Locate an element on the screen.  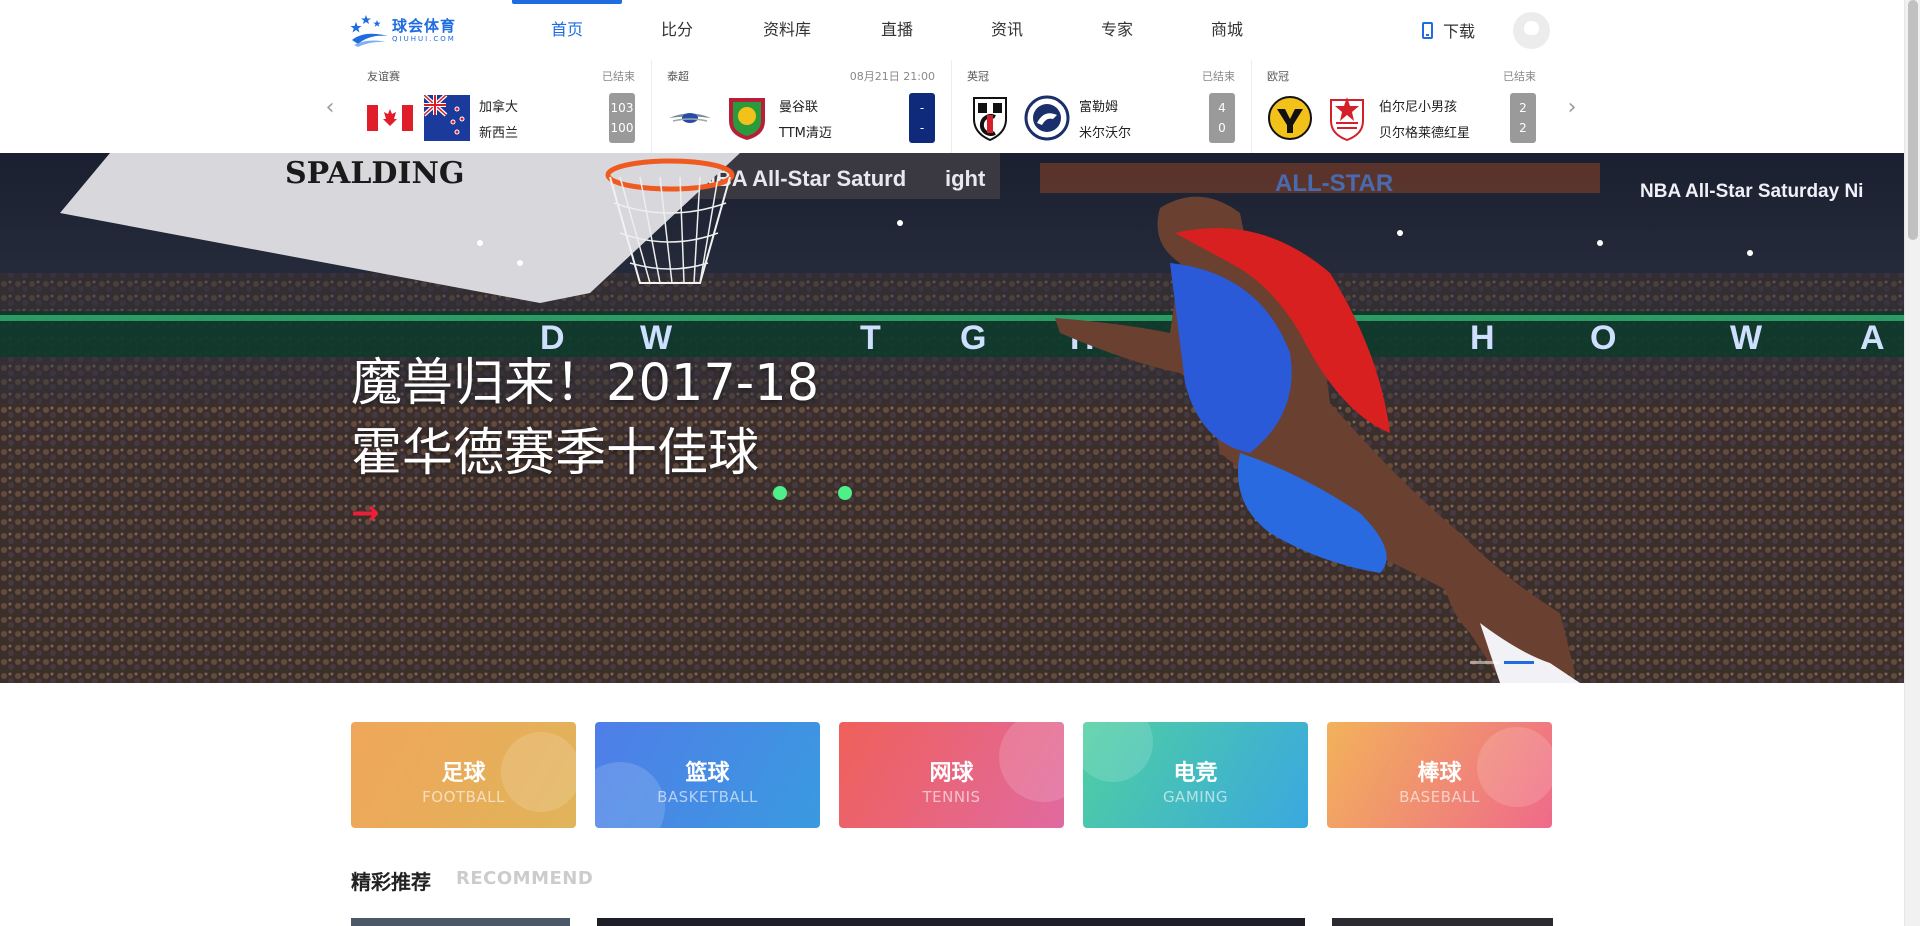
match-card: 友谊赛 已结束 加拿大 新西兰 103 100 is located at coordinates (502, 106).